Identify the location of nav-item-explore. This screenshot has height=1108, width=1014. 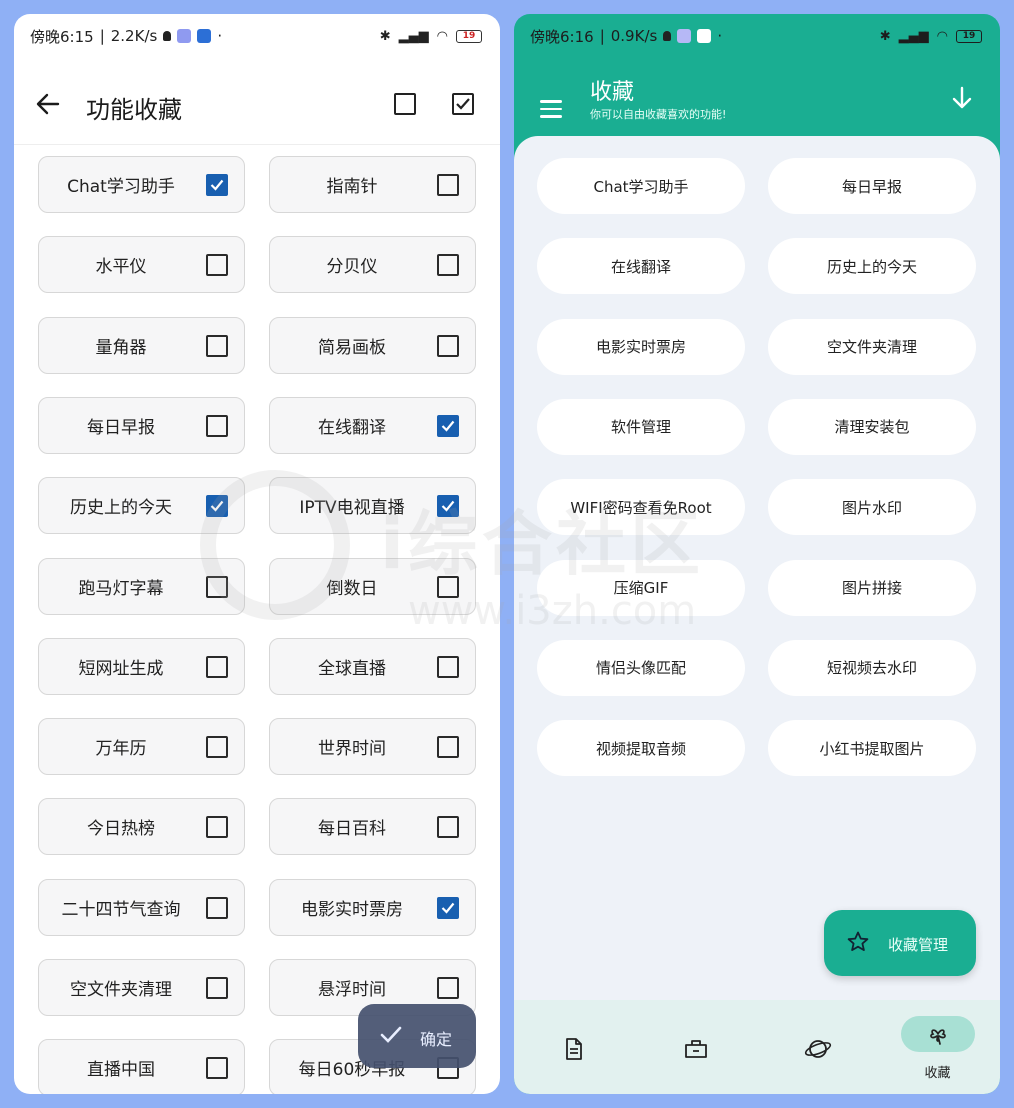
(816, 1047).